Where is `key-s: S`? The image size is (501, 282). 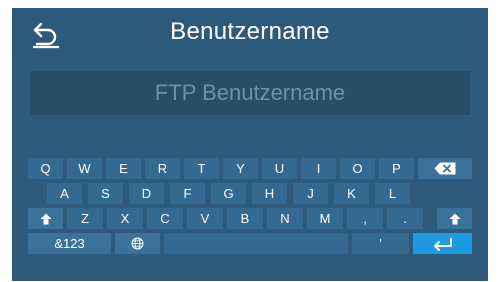 key-s: S is located at coordinates (105, 193).